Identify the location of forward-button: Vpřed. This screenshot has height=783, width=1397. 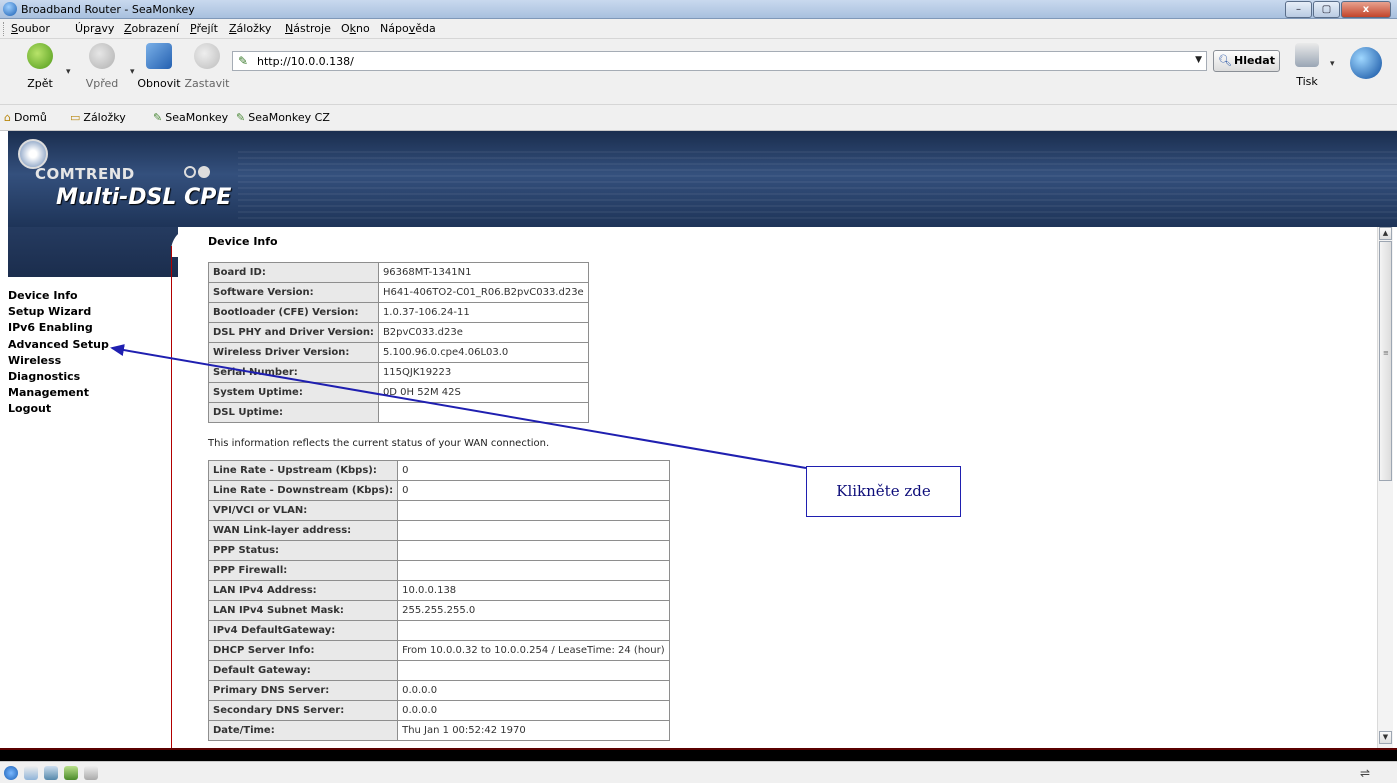
(102, 66).